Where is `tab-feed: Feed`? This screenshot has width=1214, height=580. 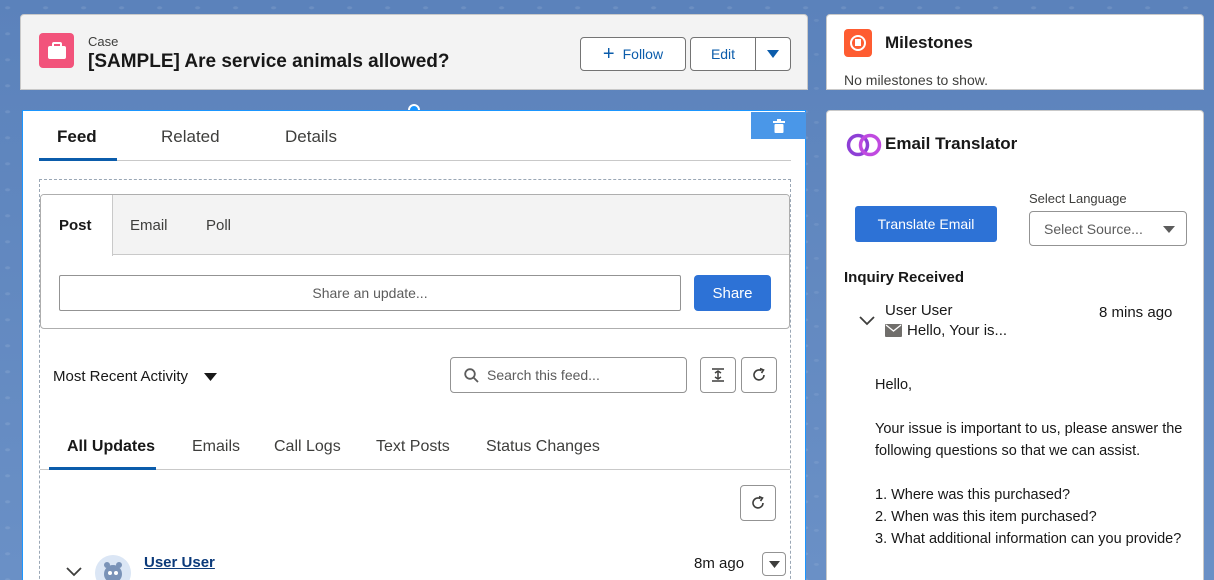 tab-feed: Feed is located at coordinates (77, 137).